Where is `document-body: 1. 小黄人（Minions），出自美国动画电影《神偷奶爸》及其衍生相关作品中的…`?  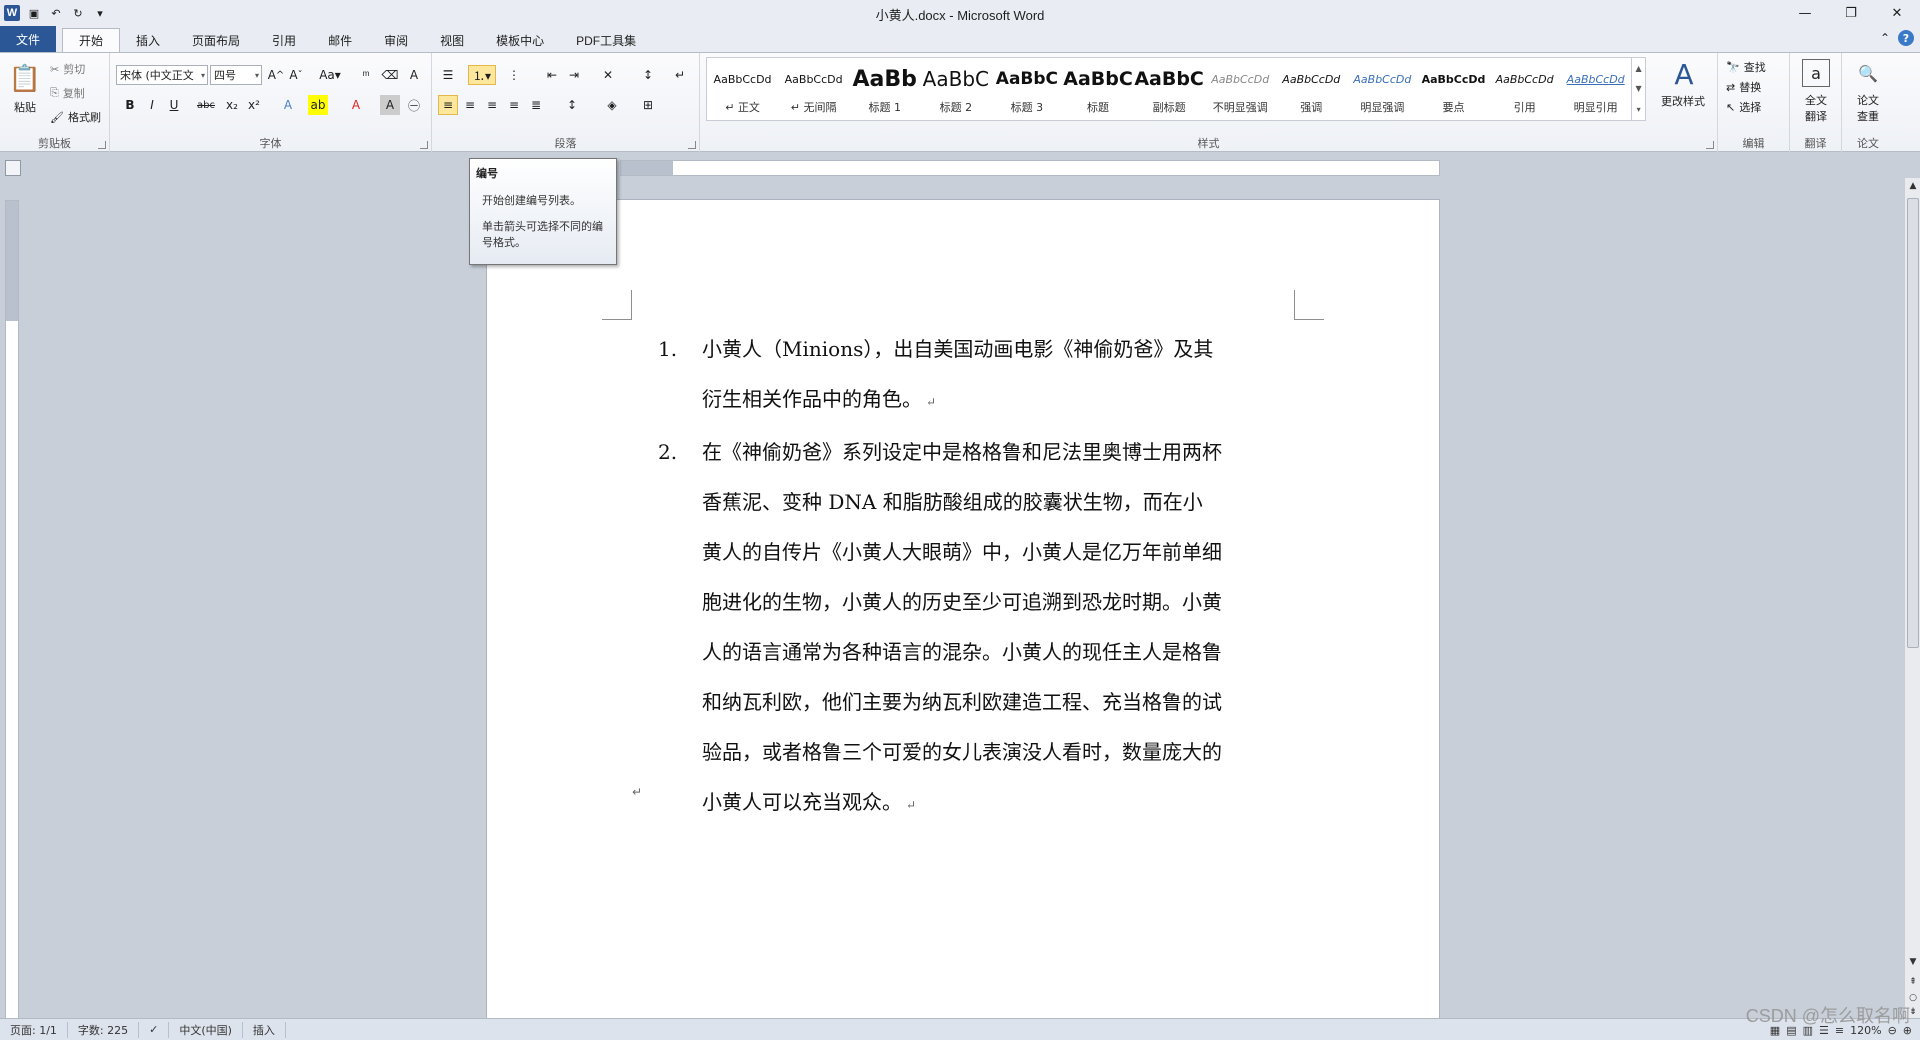 document-body: 1. 小黄人（Minions），出自美国动画电影《神偷奶爸》及其衍生相关作品中的… is located at coordinates (940, 577).